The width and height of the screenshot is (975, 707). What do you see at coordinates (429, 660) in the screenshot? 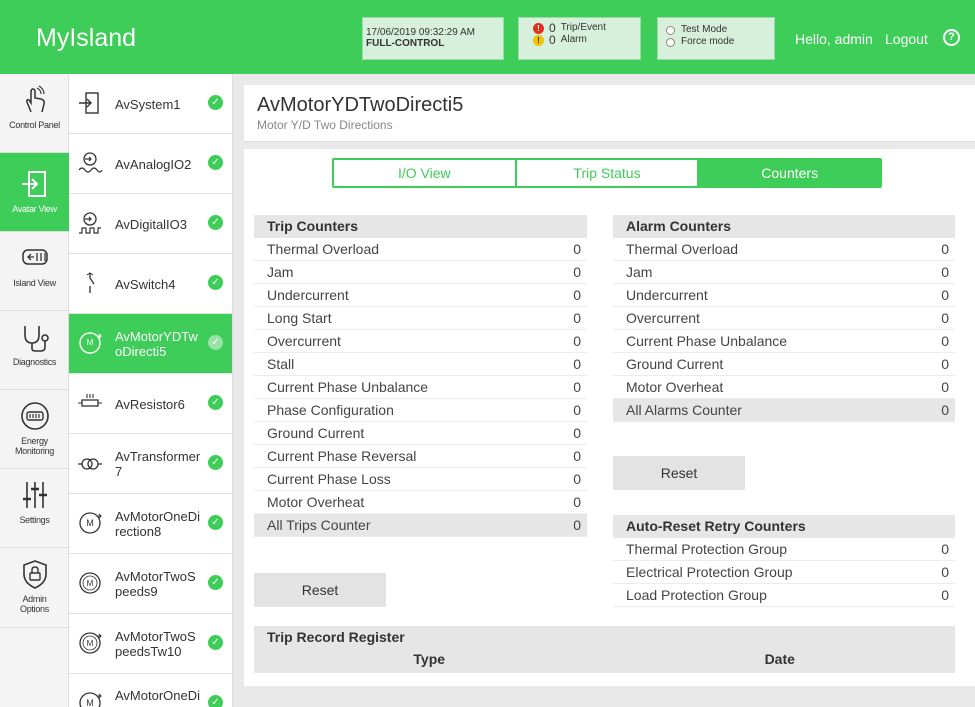
I see `column-type: Type` at bounding box center [429, 660].